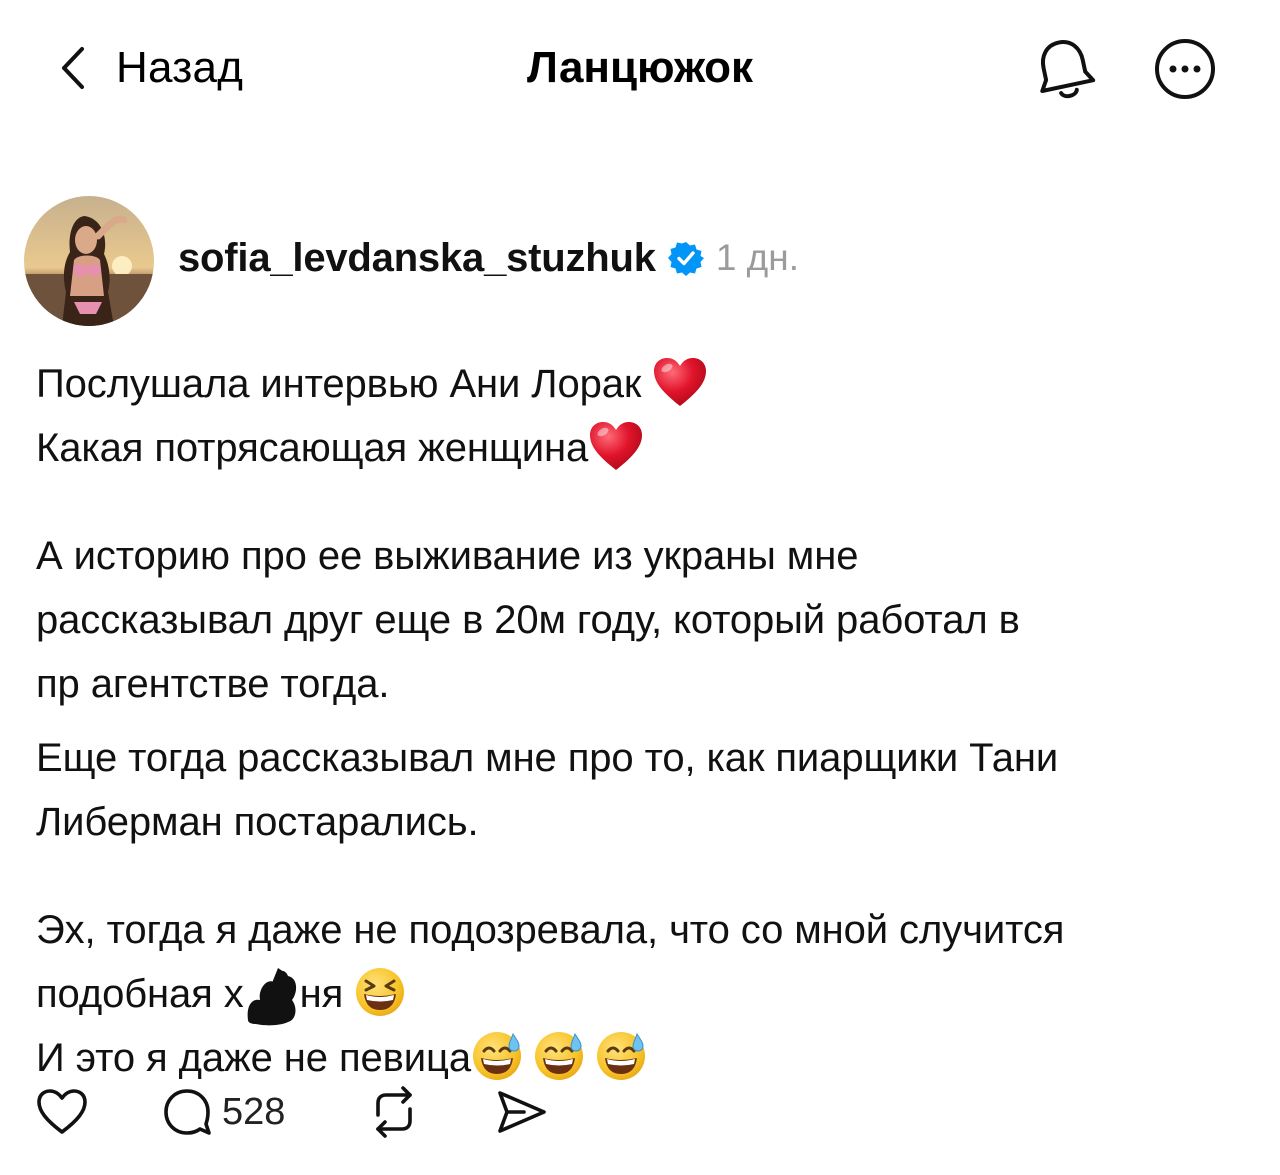  I want to click on post-line: Послушала интервью Ани Лорак, so click(646, 384).